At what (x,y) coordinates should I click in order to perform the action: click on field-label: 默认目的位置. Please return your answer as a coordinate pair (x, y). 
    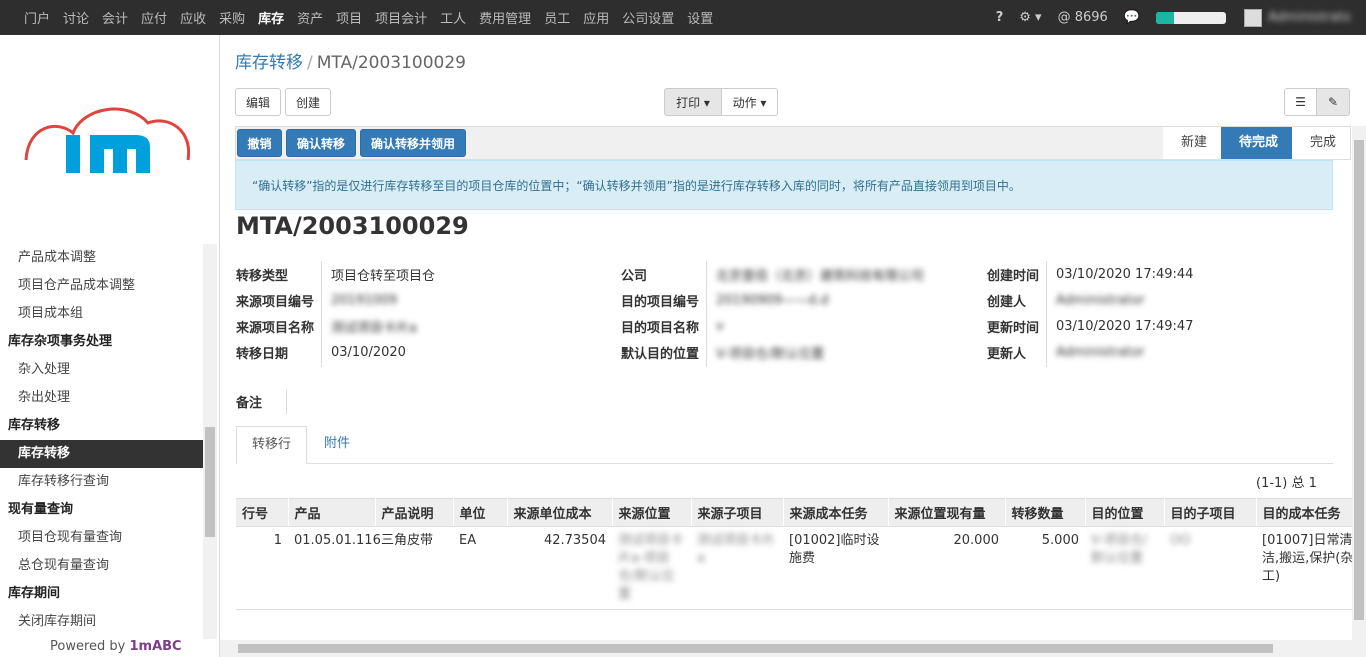
    Looking at the image, I should click on (660, 354).